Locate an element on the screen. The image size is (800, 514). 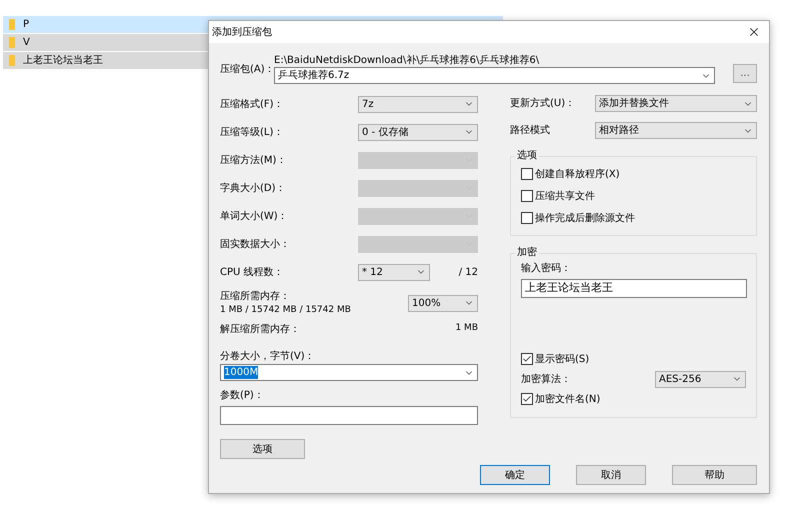
field-label: 压缩包(A)： is located at coordinates (247, 69).